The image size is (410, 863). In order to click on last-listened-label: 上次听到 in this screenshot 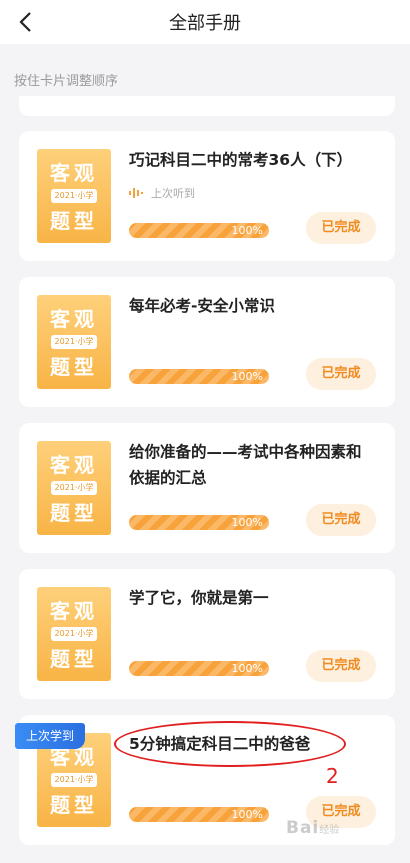, I will do `click(173, 193)`.